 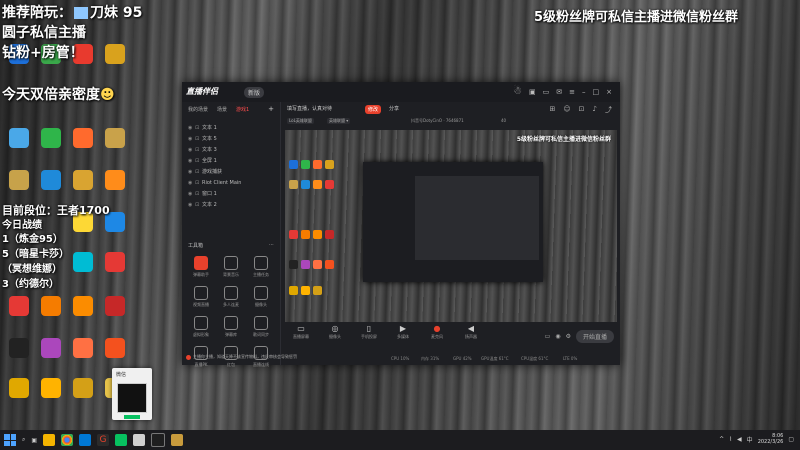 What do you see at coordinates (584, 92) in the screenshot?
I see `minimize-icon: –` at bounding box center [584, 92].